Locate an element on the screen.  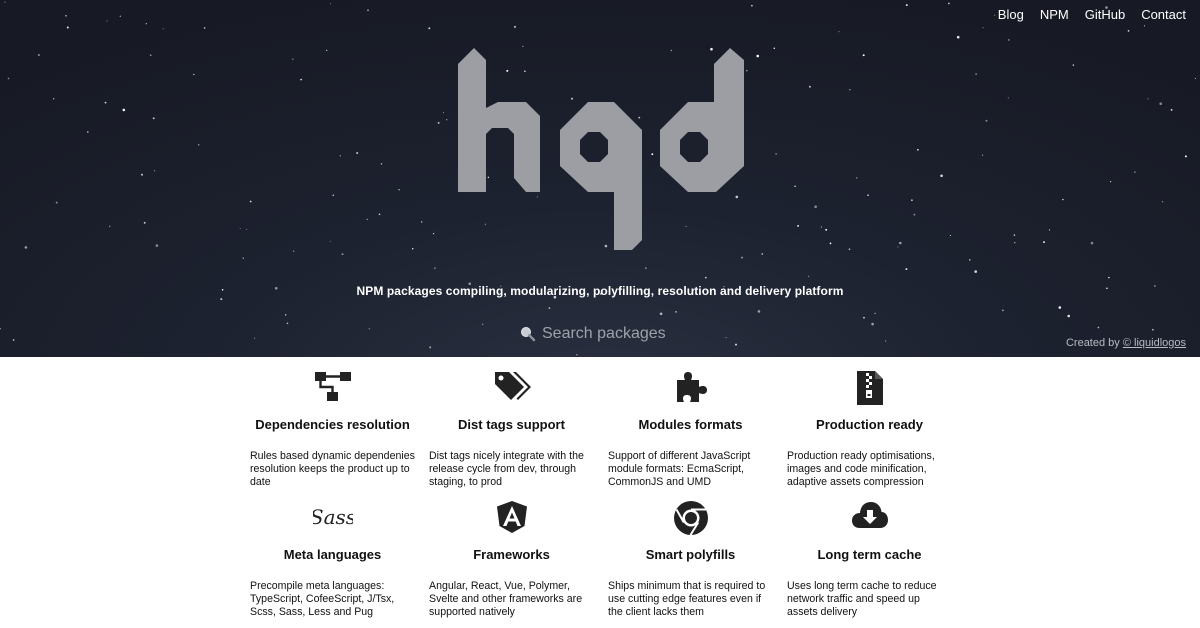
feature-title: Production ready is located at coordinates (869, 424).